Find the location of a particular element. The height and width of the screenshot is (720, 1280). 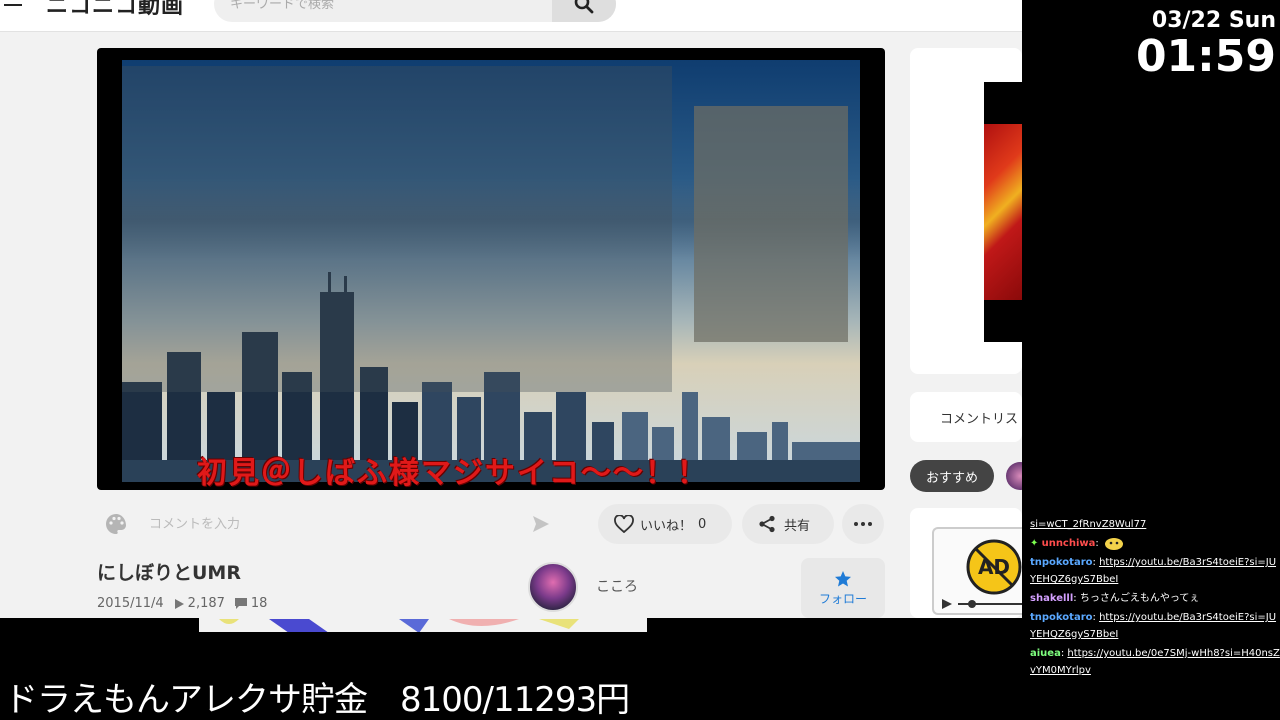

hamburger-menu-icon is located at coordinates (14, 6).